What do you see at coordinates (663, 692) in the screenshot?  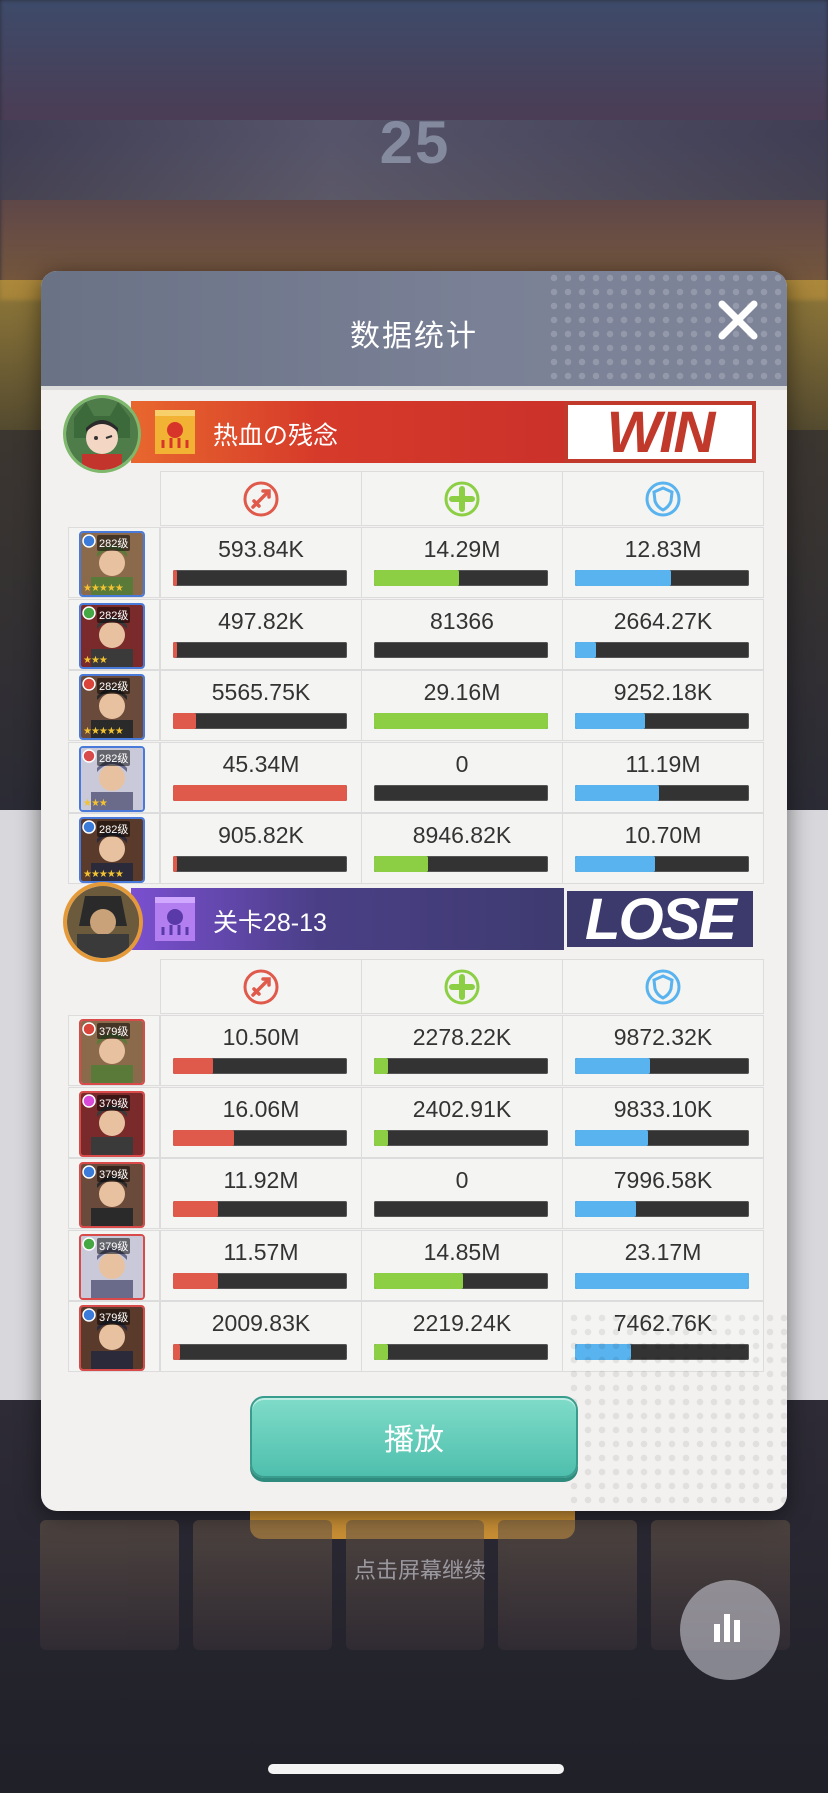 I see `shield-value: 9252.18K` at bounding box center [663, 692].